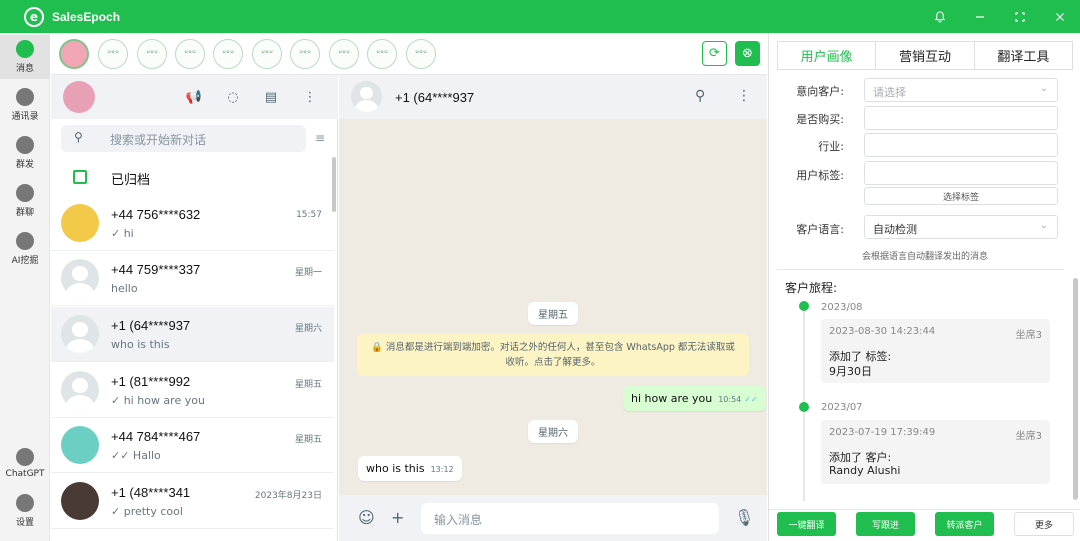  I want to click on tab-user-profile: 用户画像, so click(827, 55).